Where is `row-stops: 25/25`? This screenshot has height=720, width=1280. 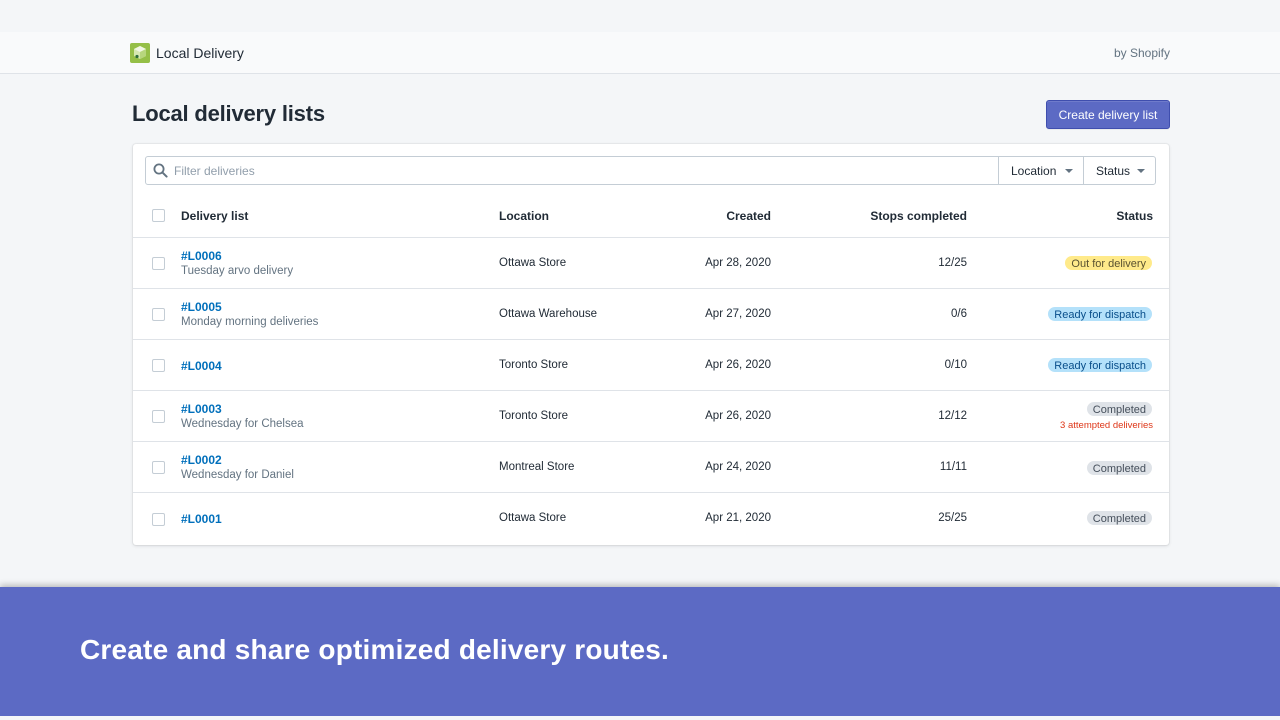 row-stops: 25/25 is located at coordinates (952, 518).